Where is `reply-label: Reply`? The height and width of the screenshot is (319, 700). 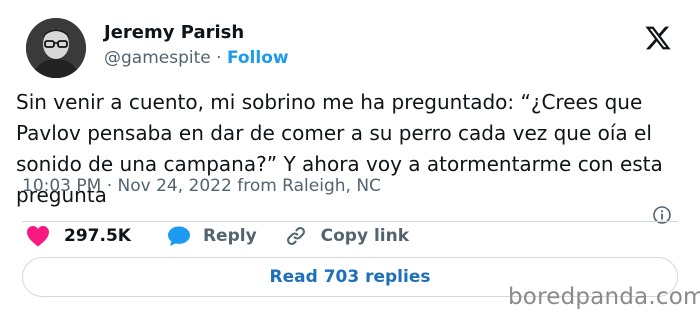 reply-label: Reply is located at coordinates (229, 236).